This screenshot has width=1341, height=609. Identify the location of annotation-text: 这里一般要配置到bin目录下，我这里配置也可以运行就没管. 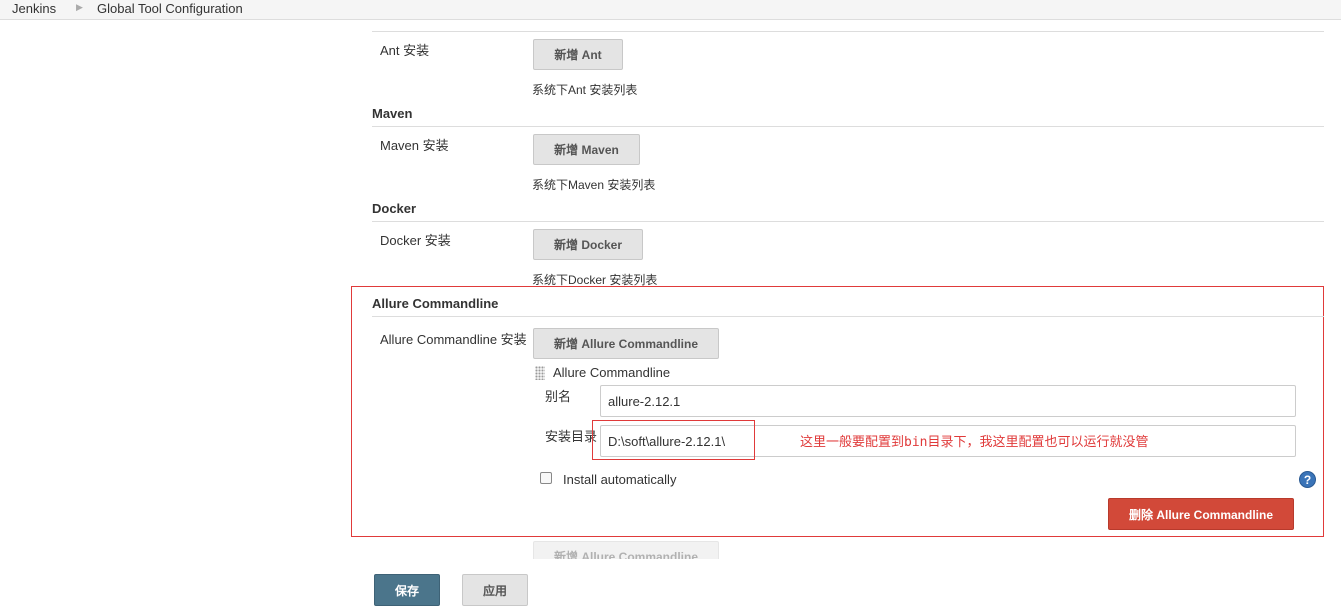
(974, 442).